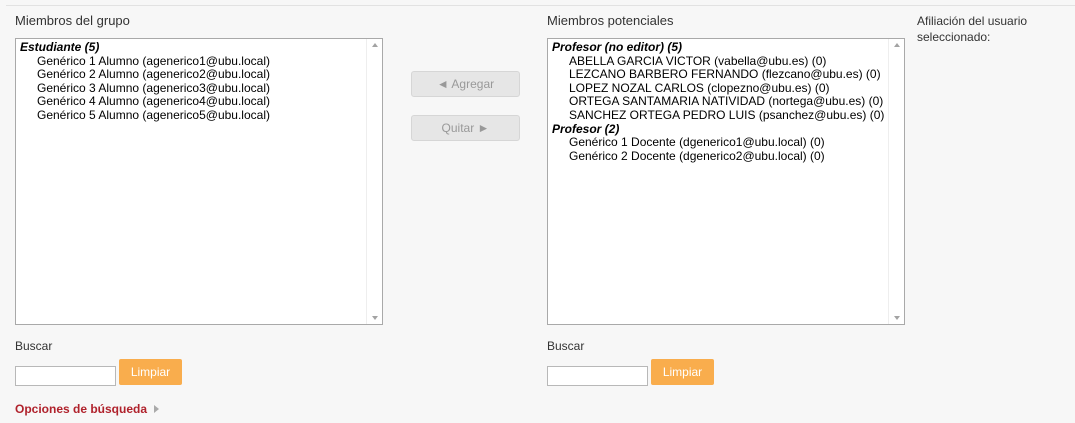  I want to click on group-members-search-label: Buscar, so click(34, 346).